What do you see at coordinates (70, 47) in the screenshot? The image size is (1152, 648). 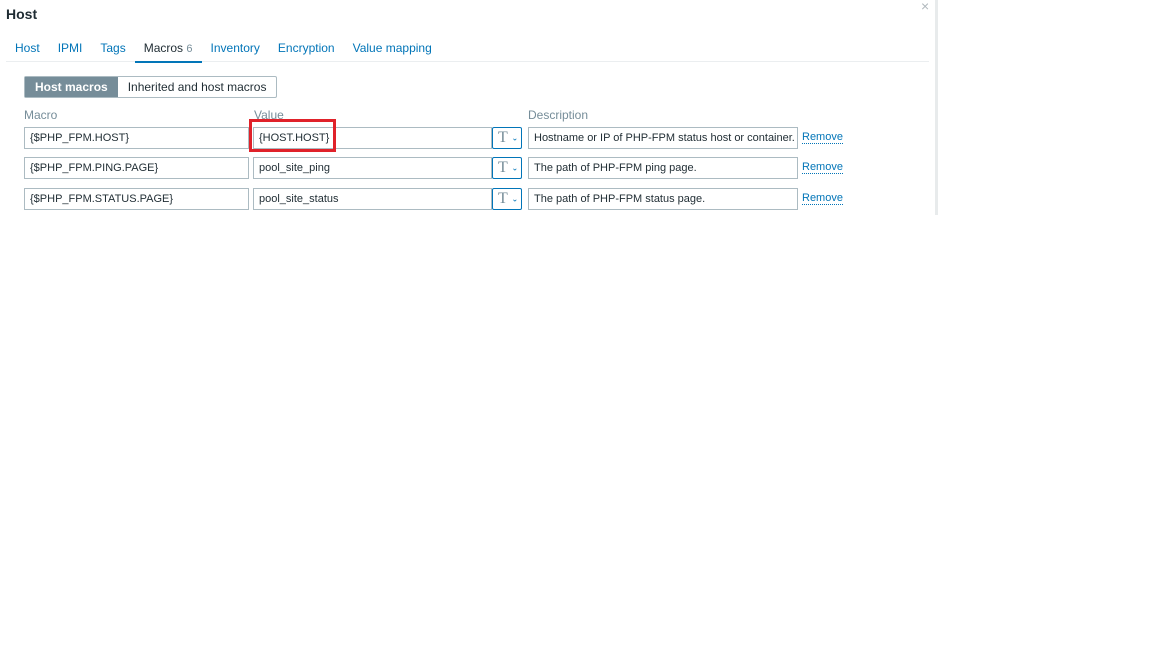 I see `tab-ipmi: IPMI` at bounding box center [70, 47].